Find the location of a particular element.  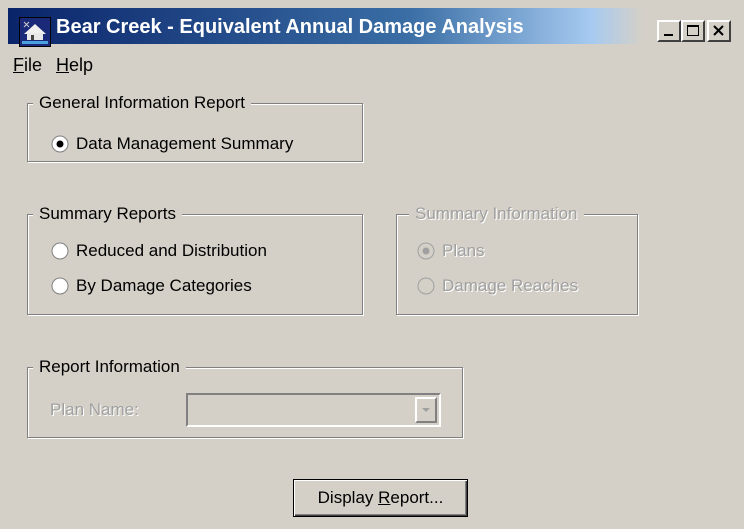

radio-checked-disabled-icon is located at coordinates (426, 251).